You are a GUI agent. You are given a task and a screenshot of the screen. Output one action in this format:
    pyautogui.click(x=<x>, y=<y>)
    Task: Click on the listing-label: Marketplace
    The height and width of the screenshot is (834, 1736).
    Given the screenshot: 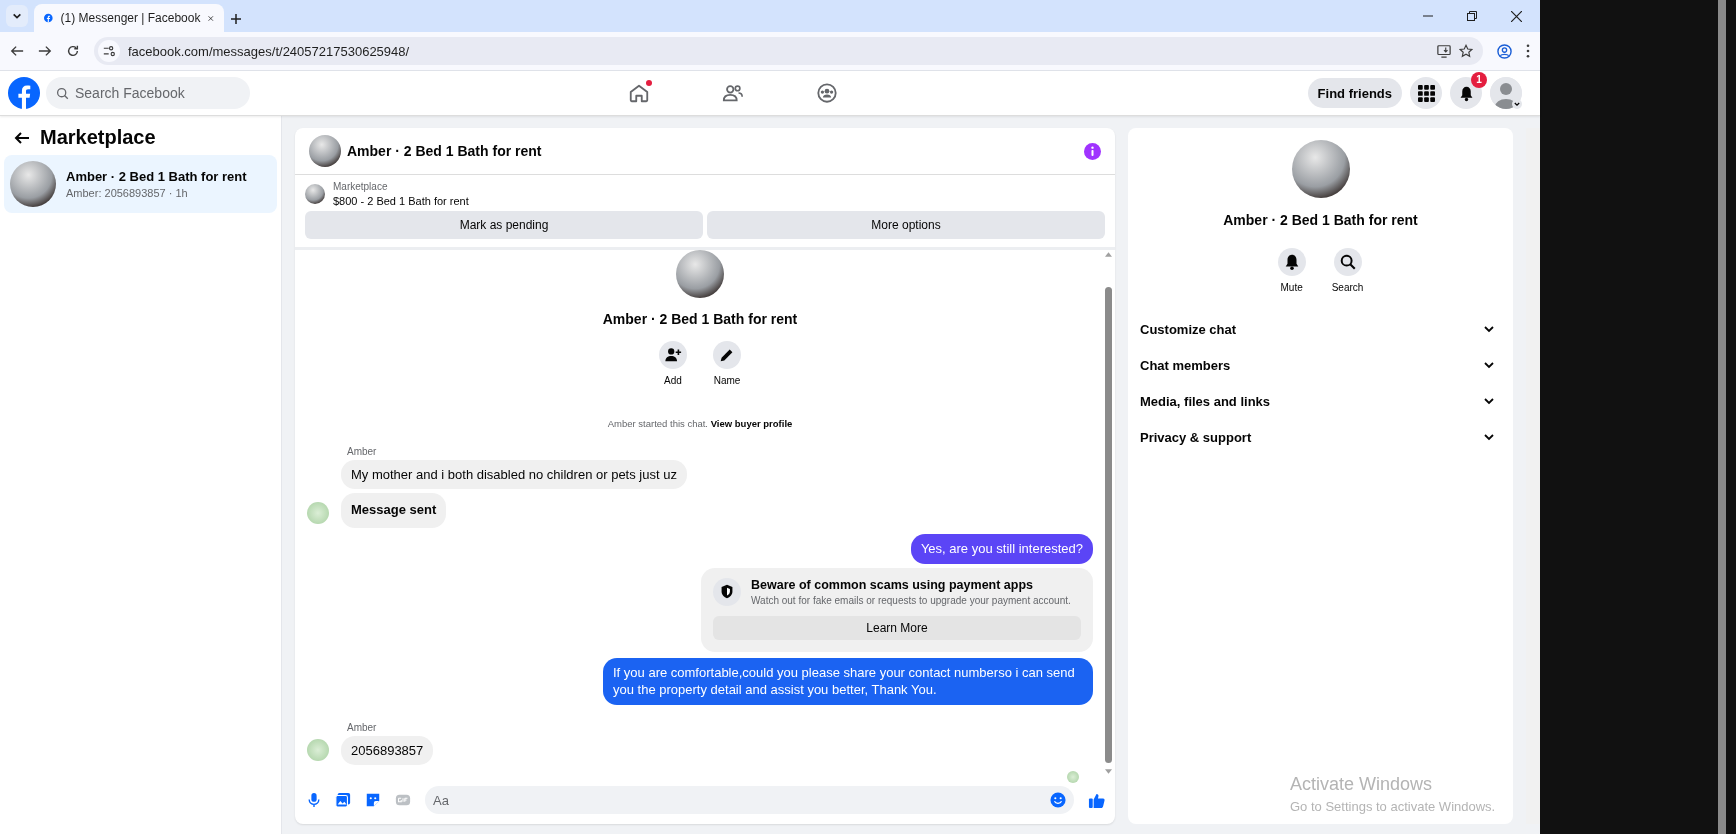 What is the action you would take?
    pyautogui.click(x=361, y=186)
    